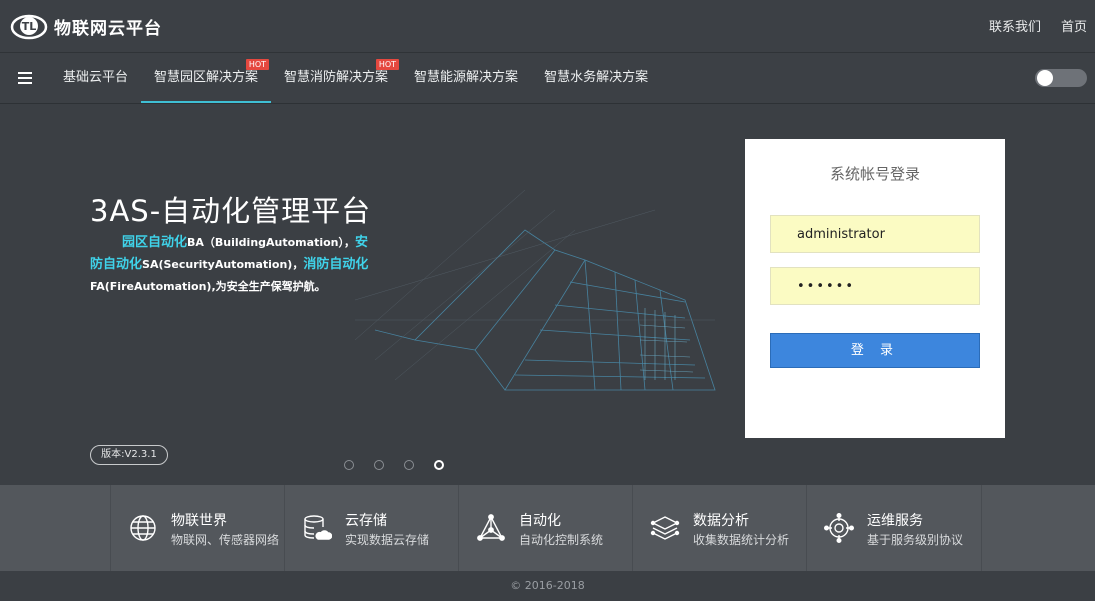 The image size is (1095, 601). What do you see at coordinates (665, 528) in the screenshot?
I see `layers-icon` at bounding box center [665, 528].